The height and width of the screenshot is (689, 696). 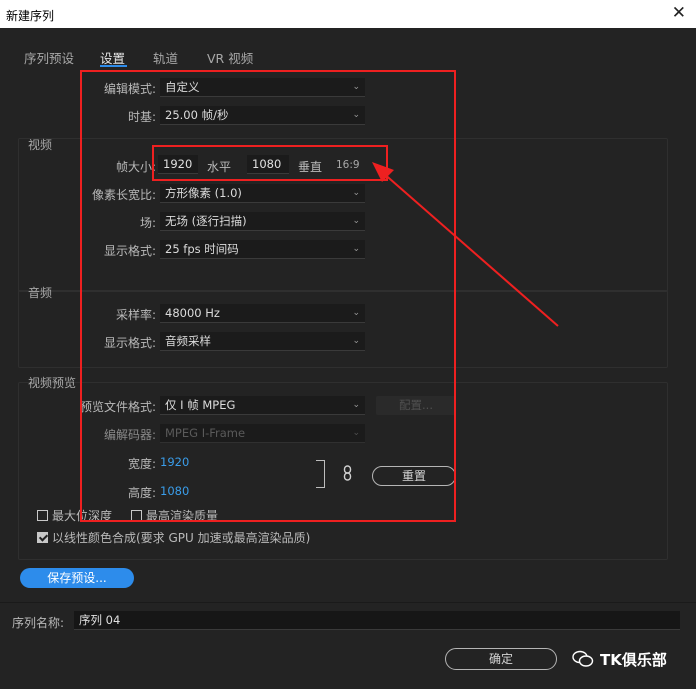 I want to click on tab-vr-video: VR 视频, so click(x=230, y=57).